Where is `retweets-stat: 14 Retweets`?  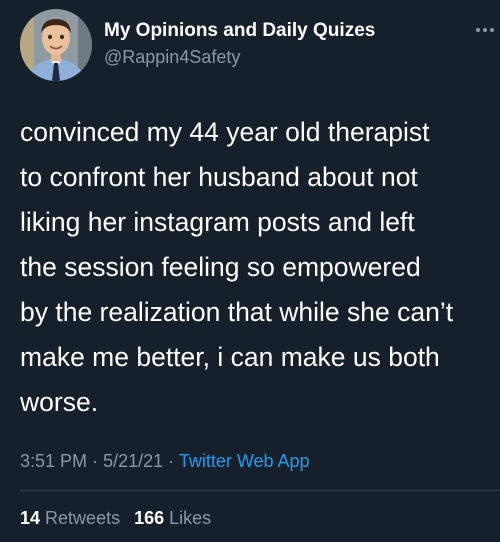
retweets-stat: 14 Retweets is located at coordinates (70, 518).